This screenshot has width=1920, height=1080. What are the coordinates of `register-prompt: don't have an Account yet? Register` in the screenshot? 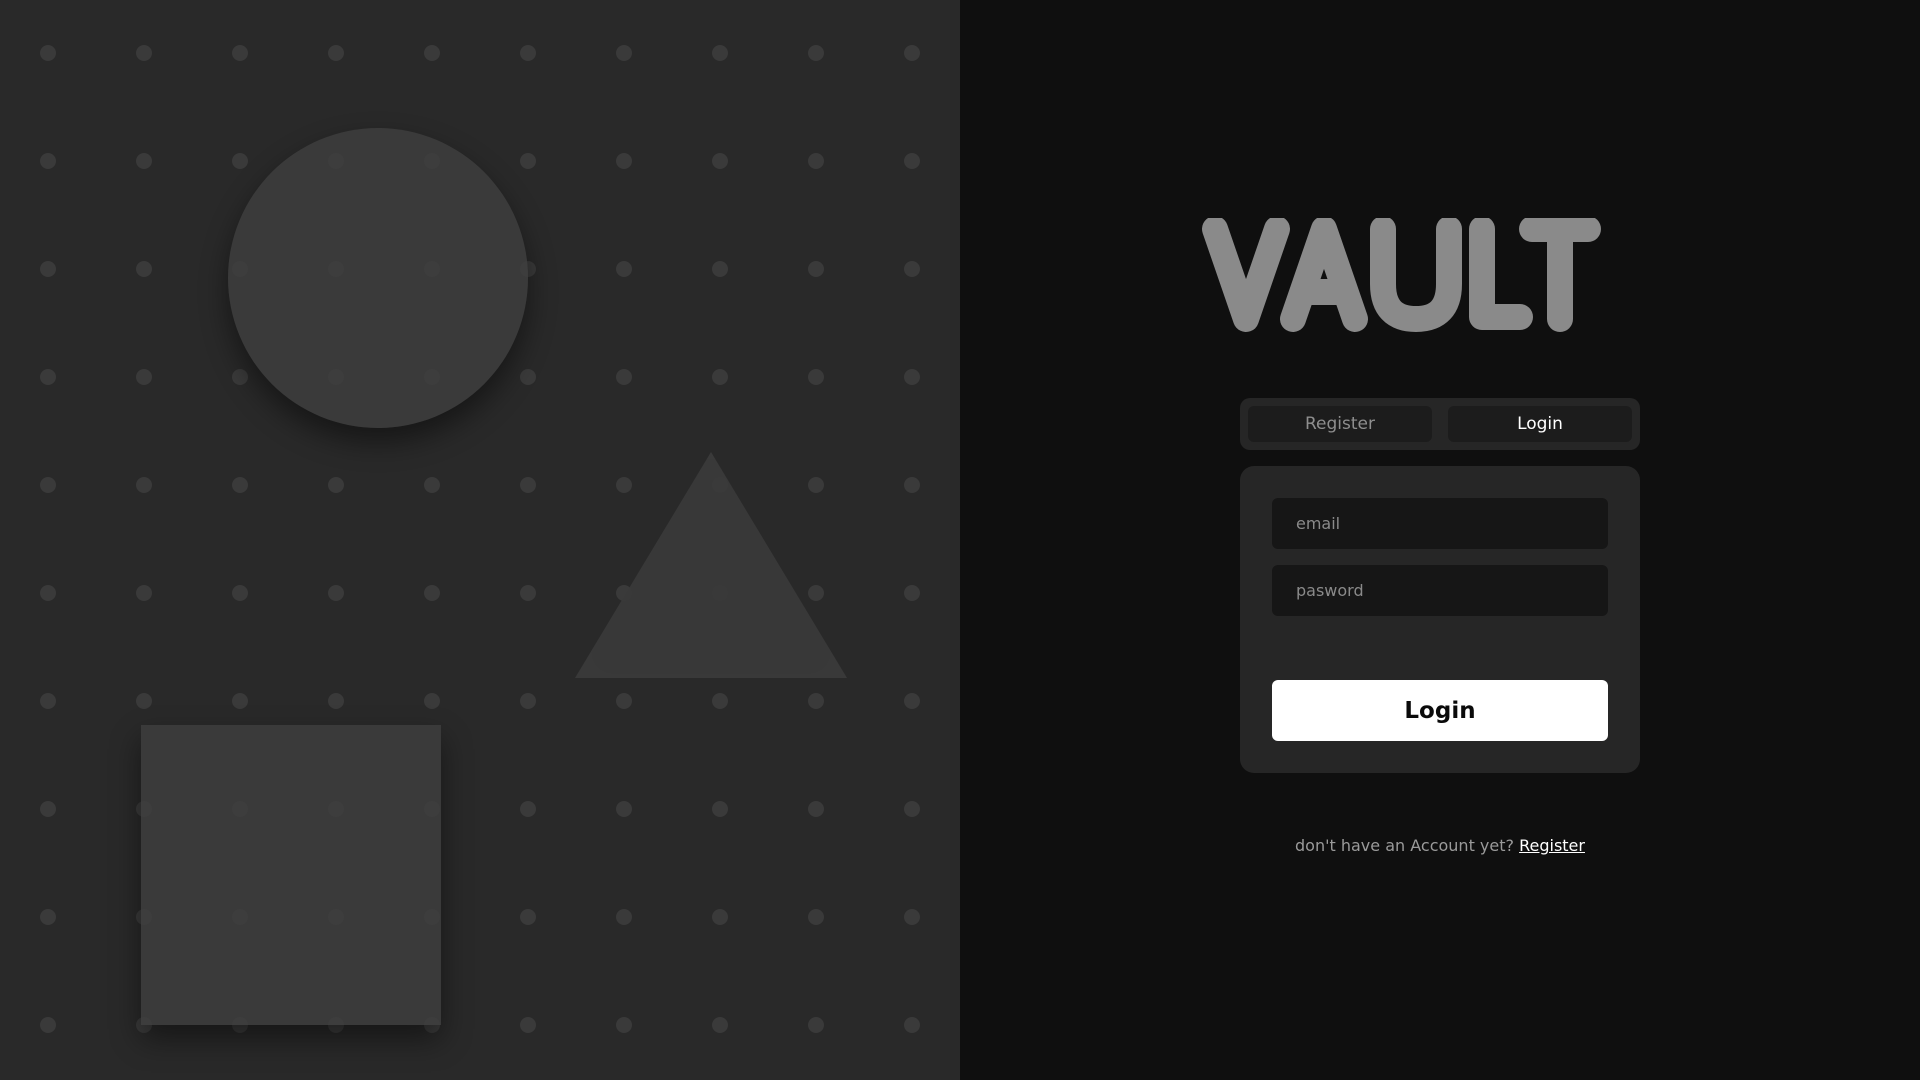 It's located at (1440, 845).